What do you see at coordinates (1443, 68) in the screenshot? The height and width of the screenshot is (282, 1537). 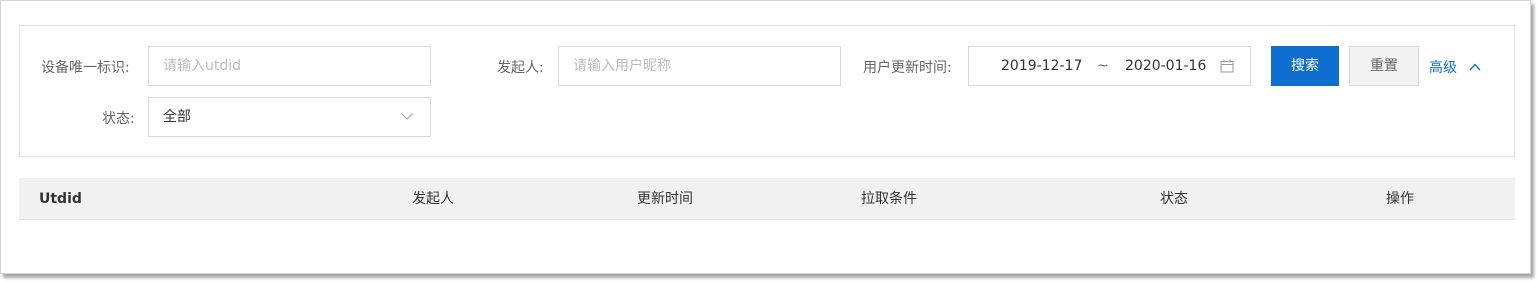 I see `advanced-label: 高级` at bounding box center [1443, 68].